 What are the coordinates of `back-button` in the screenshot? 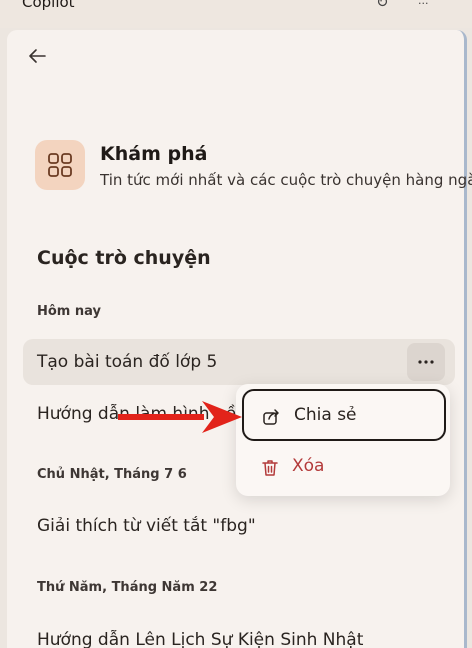 It's located at (37, 56).